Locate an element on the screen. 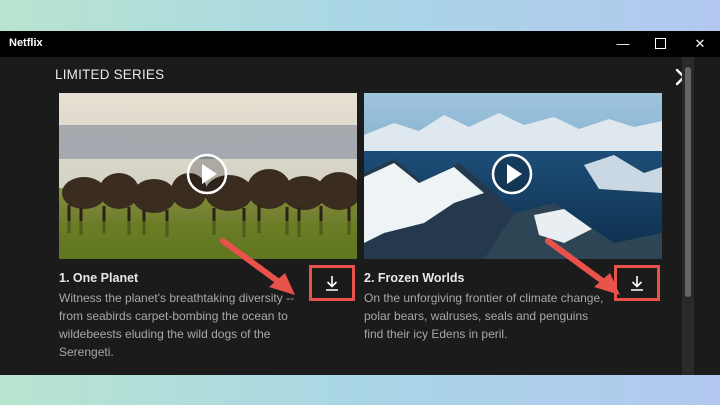 This screenshot has height=405, width=720. scrollbar is located at coordinates (688, 216).